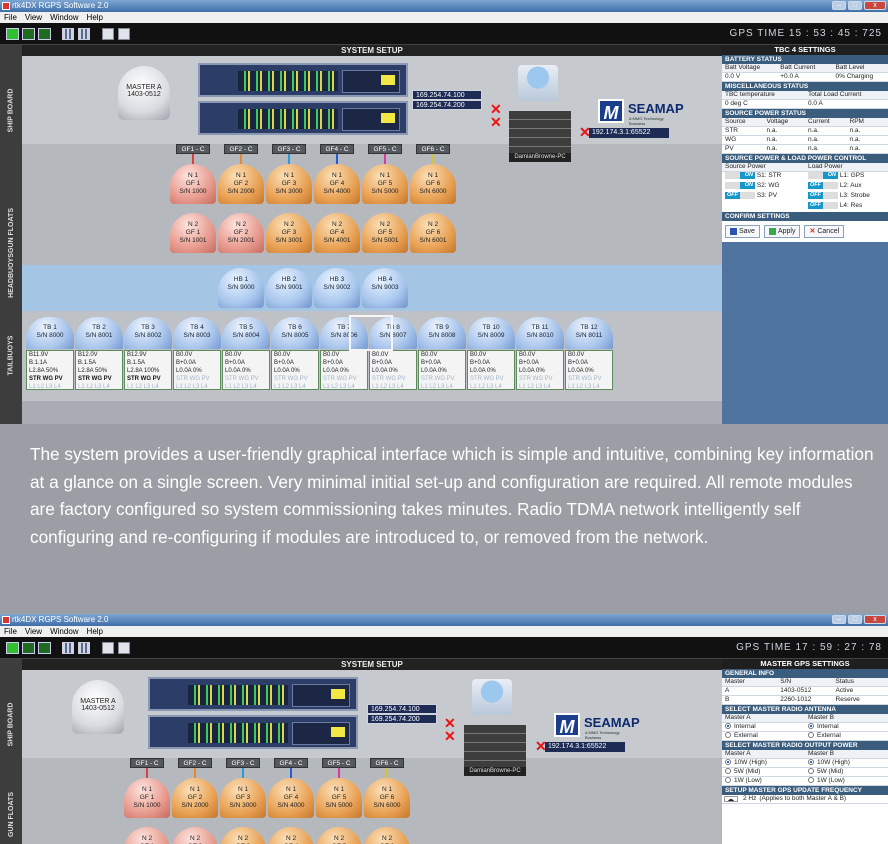 This screenshot has height=844, width=888. Describe the element at coordinates (846, 177) in the screenshot. I see `load-toggle: ON L1: GPS` at that location.